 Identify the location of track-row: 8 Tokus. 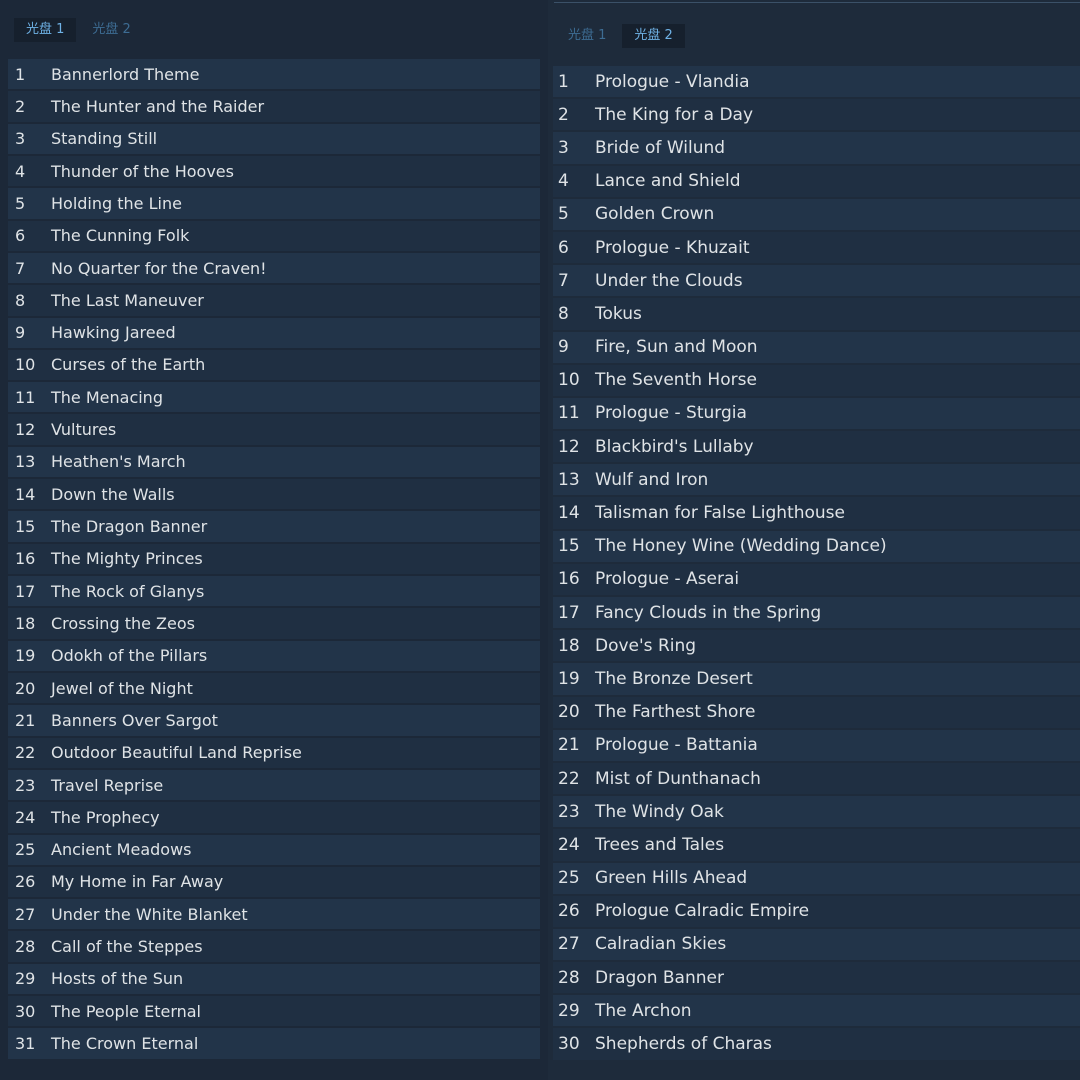
(816, 314).